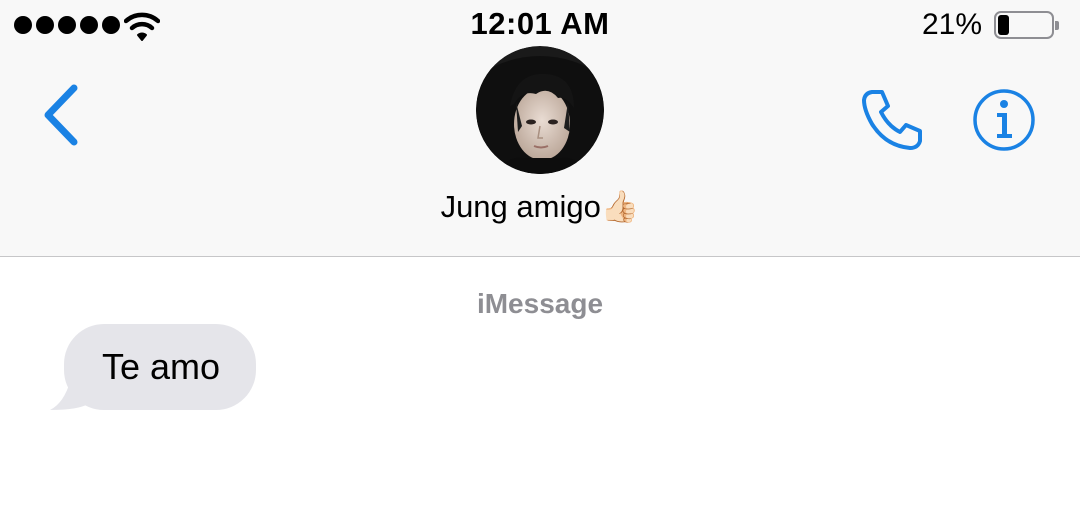 Image resolution: width=1080 pixels, height=512 pixels. Describe the element at coordinates (893, 119) in the screenshot. I see `phone-icon` at that location.